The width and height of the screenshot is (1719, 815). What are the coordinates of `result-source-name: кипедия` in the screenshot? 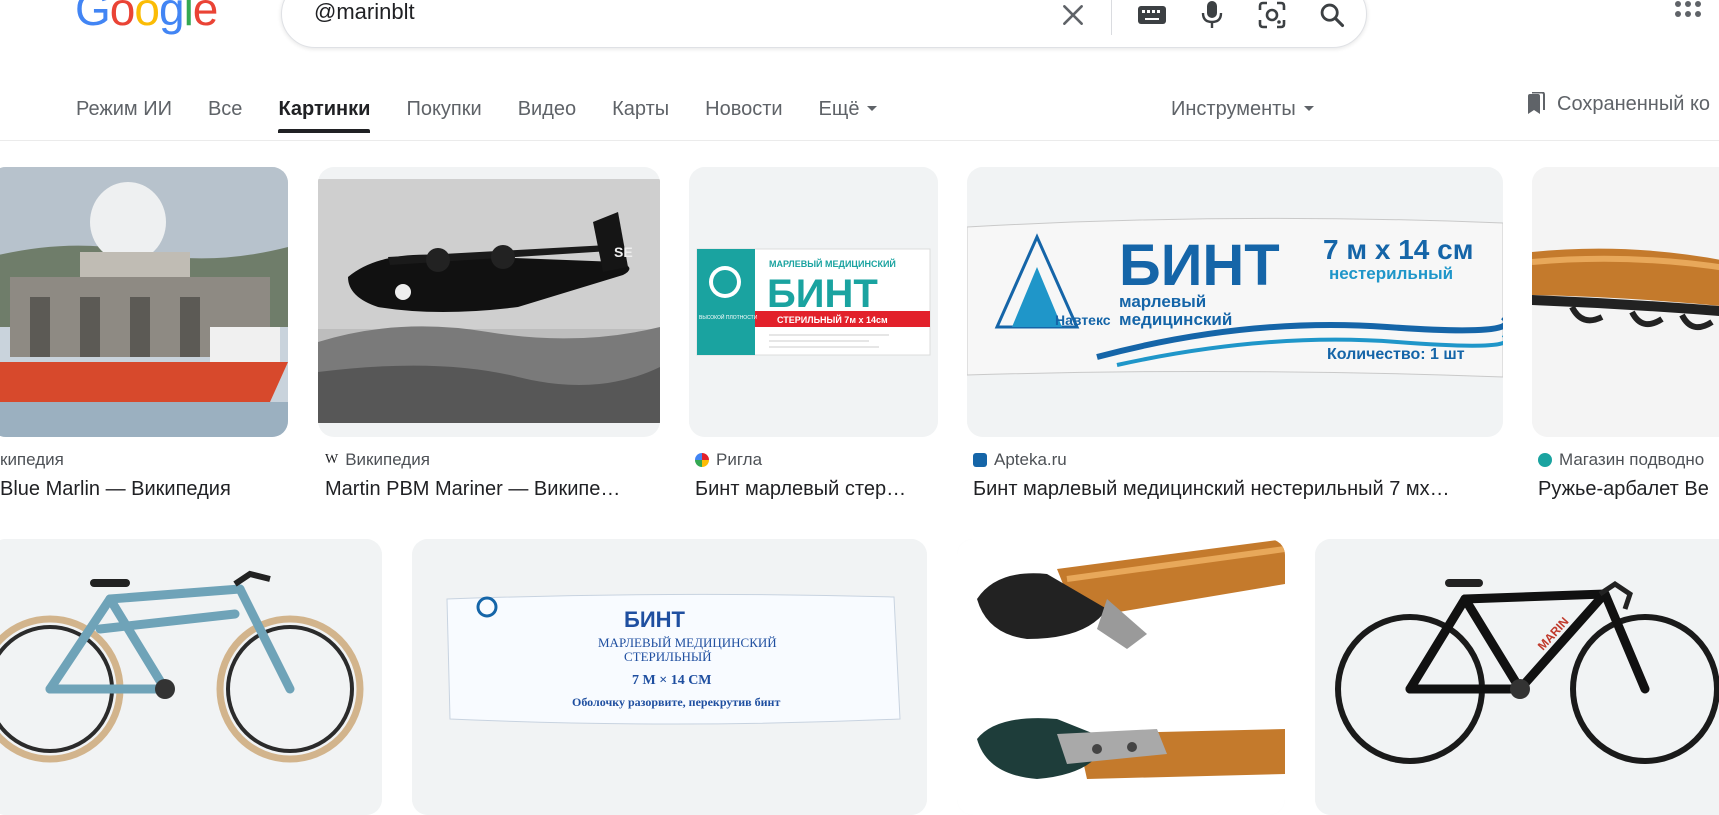 It's located at (32, 459).